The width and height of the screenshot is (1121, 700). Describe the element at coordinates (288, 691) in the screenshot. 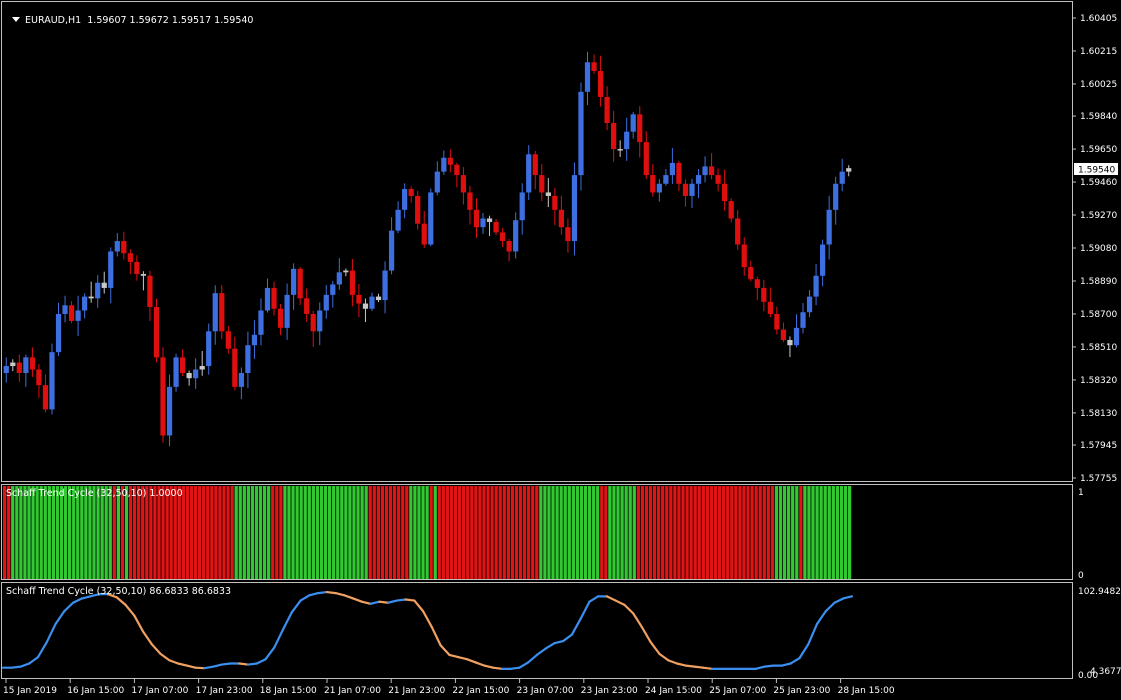

I see `time-tick-label: 18 Jan 15:00` at that location.